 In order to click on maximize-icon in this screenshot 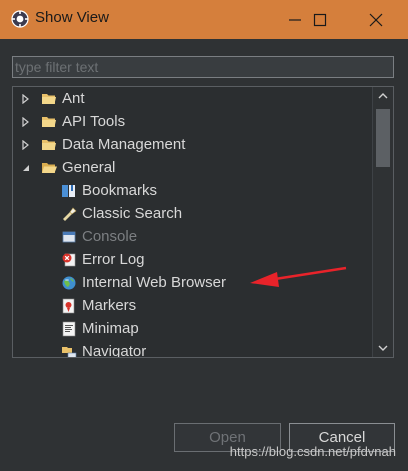, I will do `click(319, 19)`.